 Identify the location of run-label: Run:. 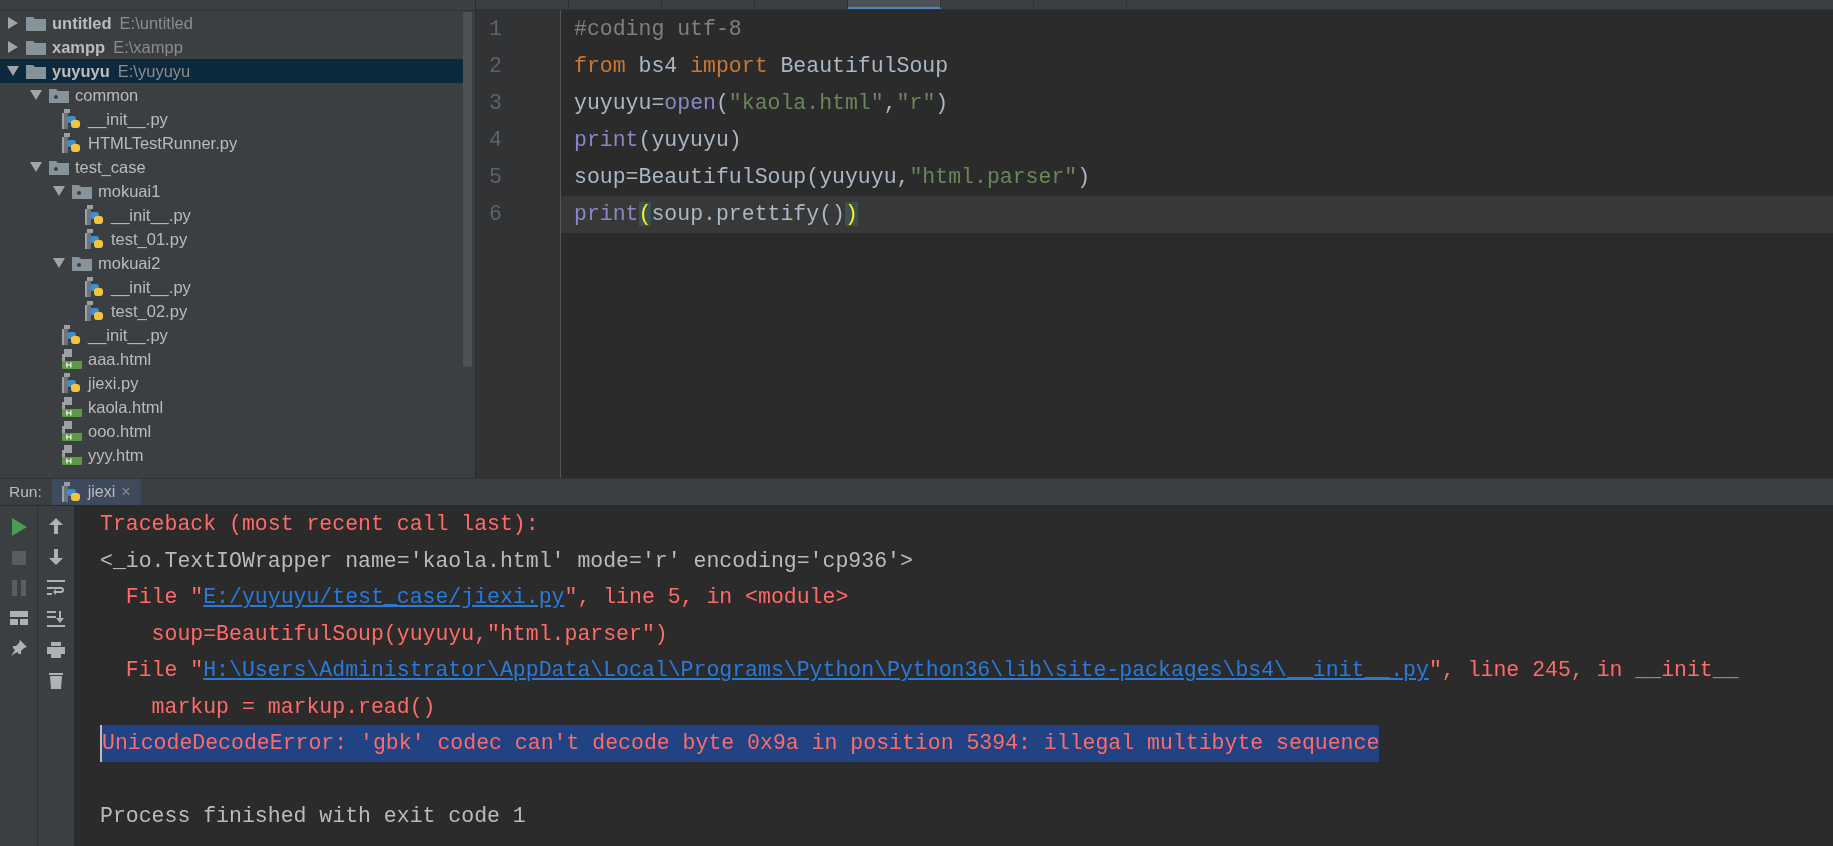
(25, 492).